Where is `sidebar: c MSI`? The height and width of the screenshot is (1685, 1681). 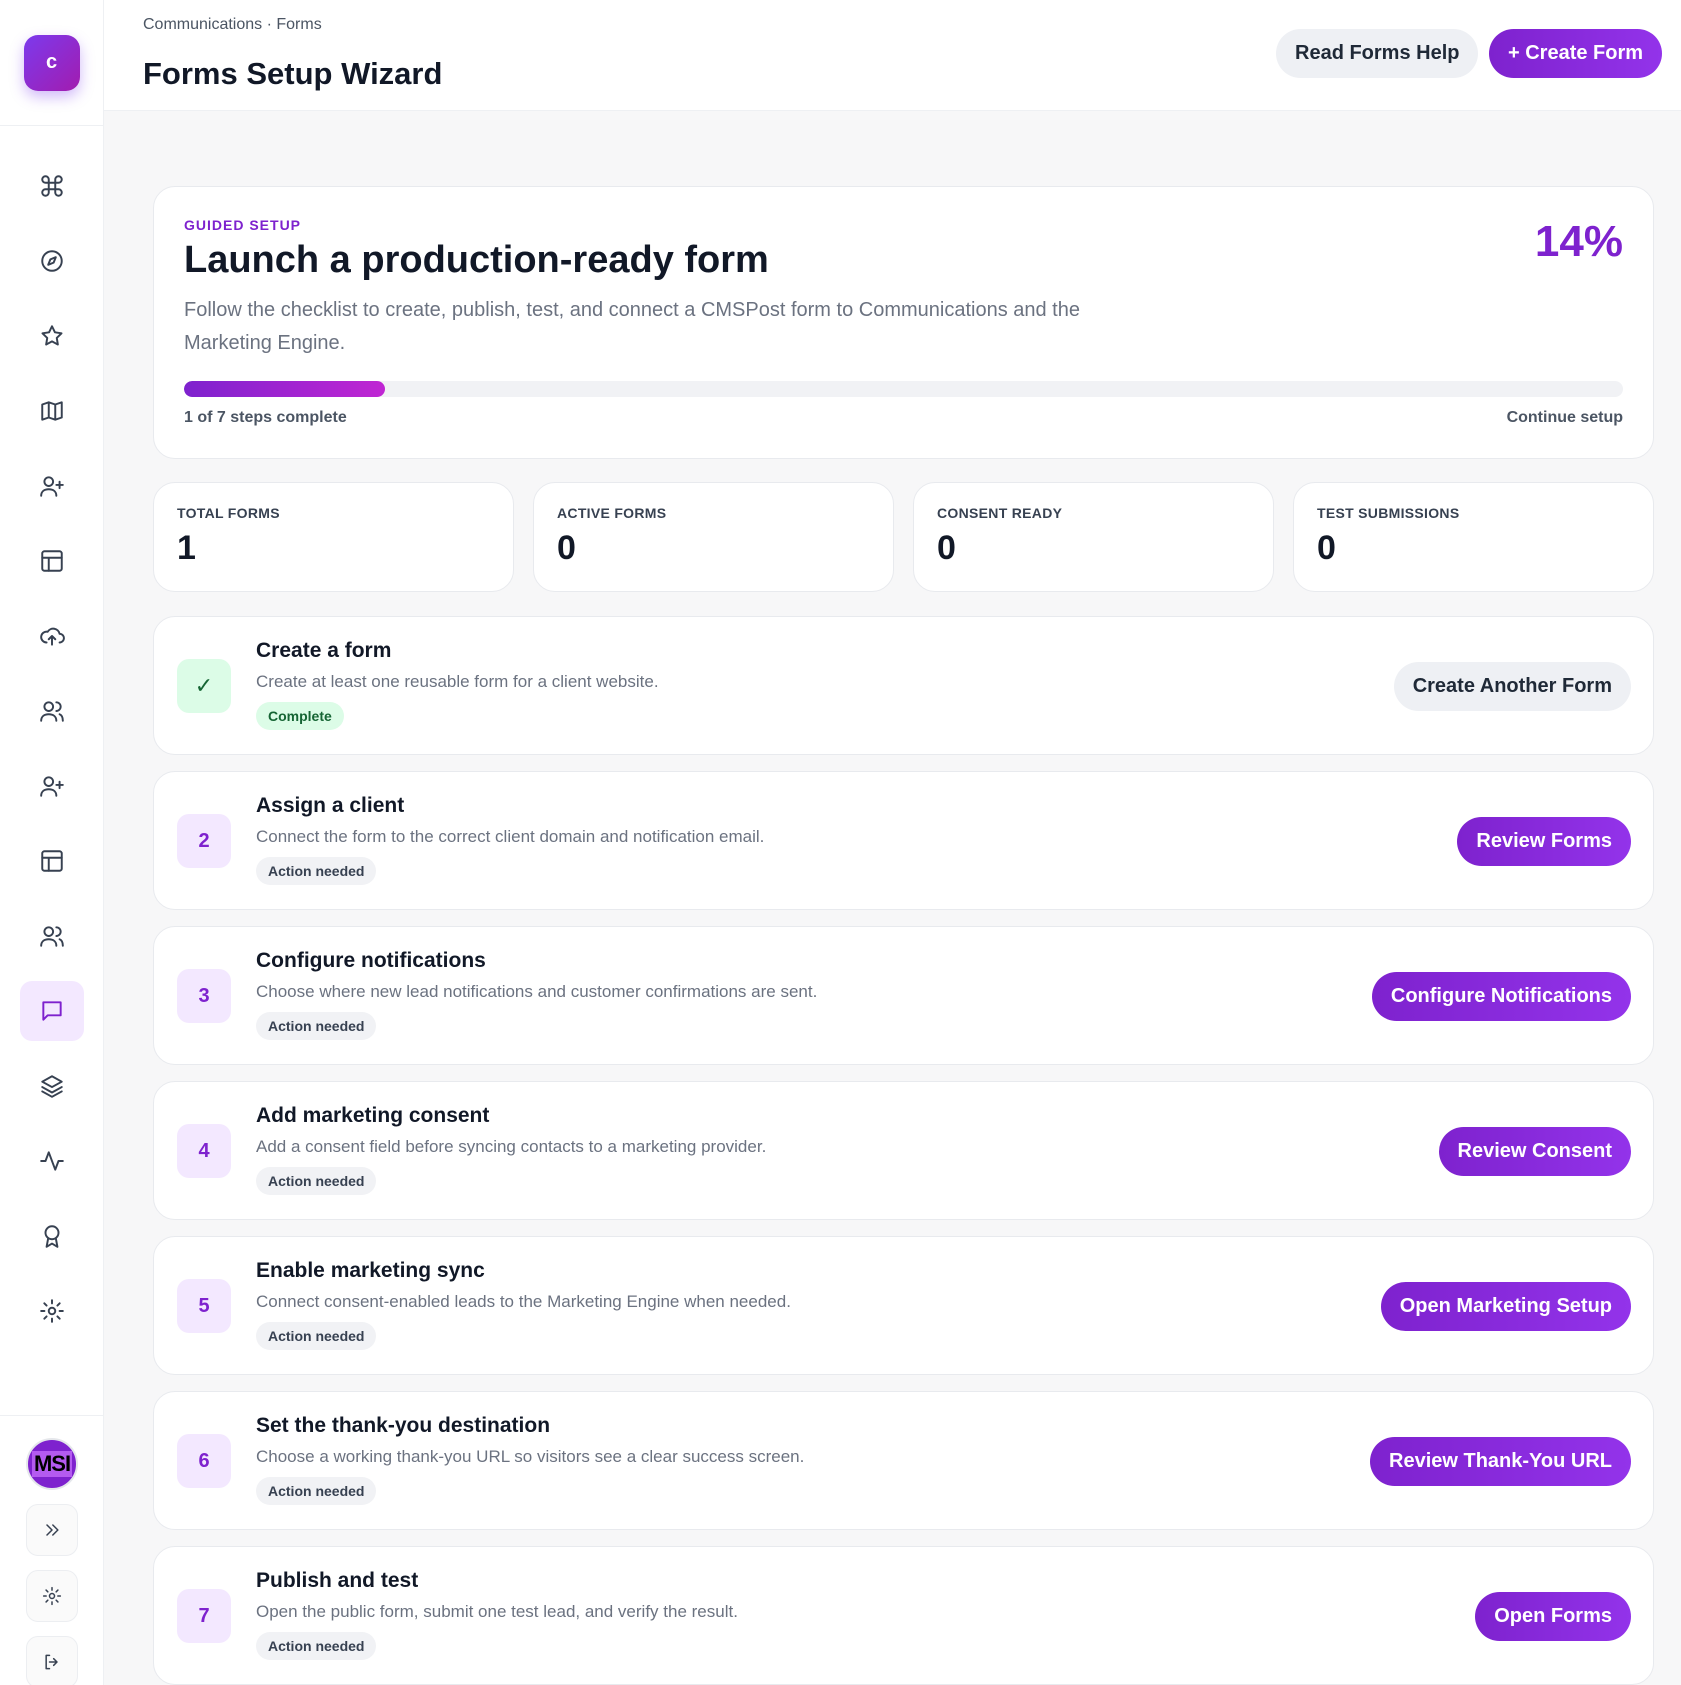
sidebar: c MSI is located at coordinates (52, 842).